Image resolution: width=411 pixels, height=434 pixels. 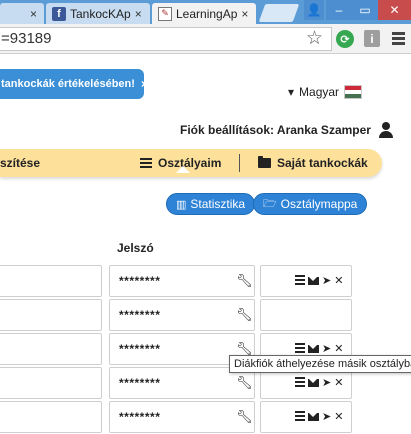 I want to click on hungarian-flag-icon, so click(x=353, y=92).